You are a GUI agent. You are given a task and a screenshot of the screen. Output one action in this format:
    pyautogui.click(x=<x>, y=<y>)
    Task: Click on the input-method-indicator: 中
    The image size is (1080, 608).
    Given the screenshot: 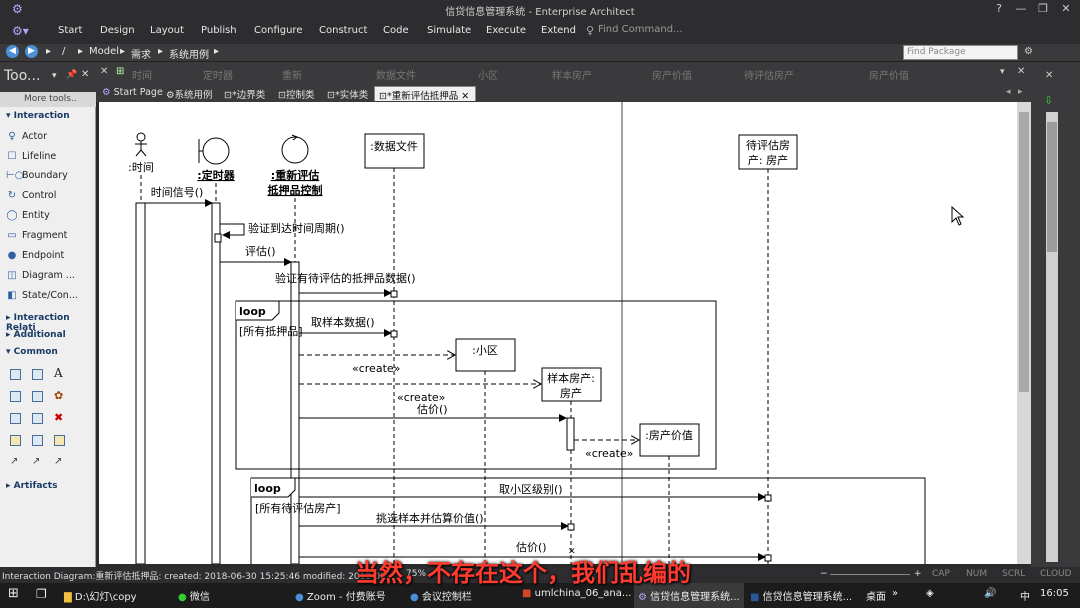 What is the action you would take?
    pyautogui.click(x=1025, y=595)
    